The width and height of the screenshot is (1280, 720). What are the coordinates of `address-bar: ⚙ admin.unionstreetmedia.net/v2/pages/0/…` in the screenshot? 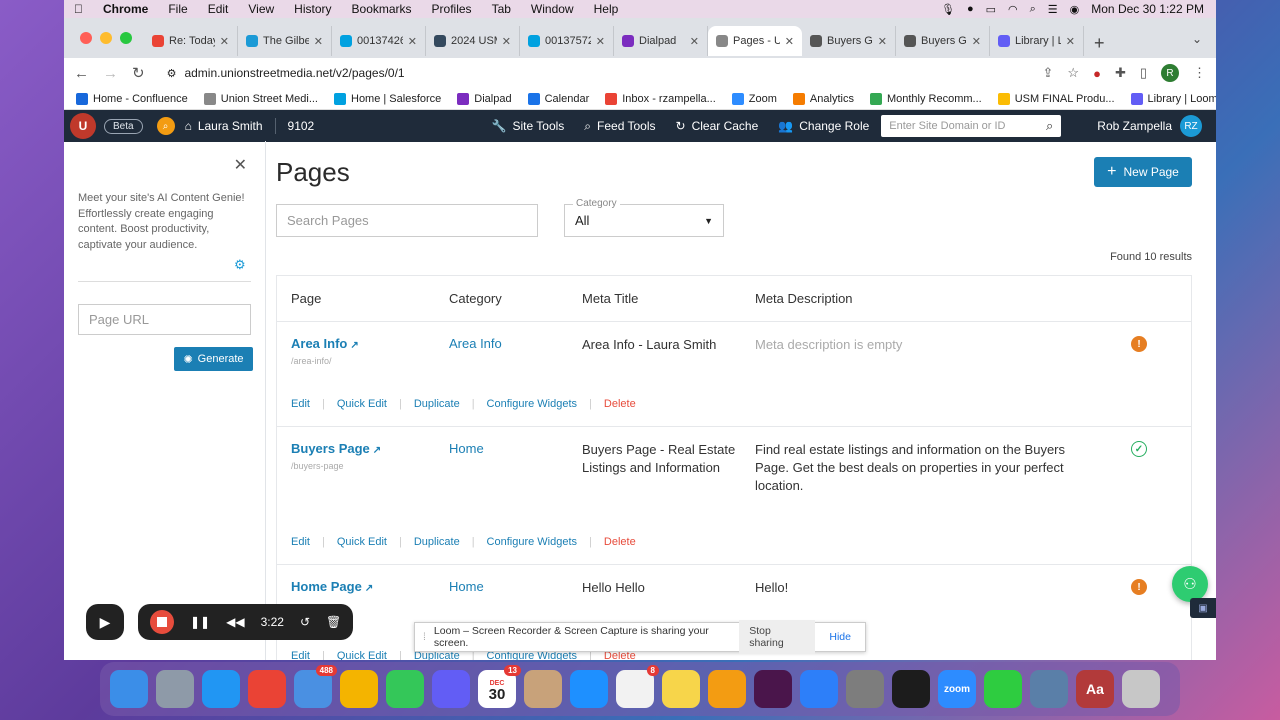 It's located at (594, 73).